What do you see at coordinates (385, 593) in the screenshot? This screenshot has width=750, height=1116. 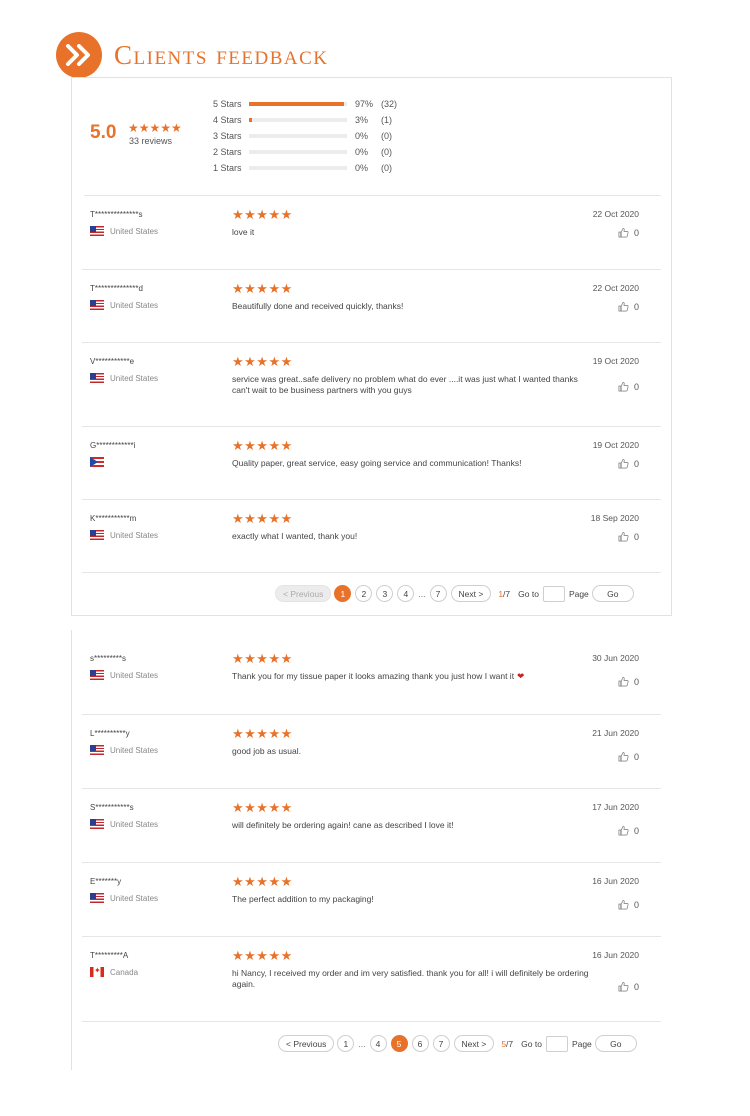 I see `page-number-button: 3` at bounding box center [385, 593].